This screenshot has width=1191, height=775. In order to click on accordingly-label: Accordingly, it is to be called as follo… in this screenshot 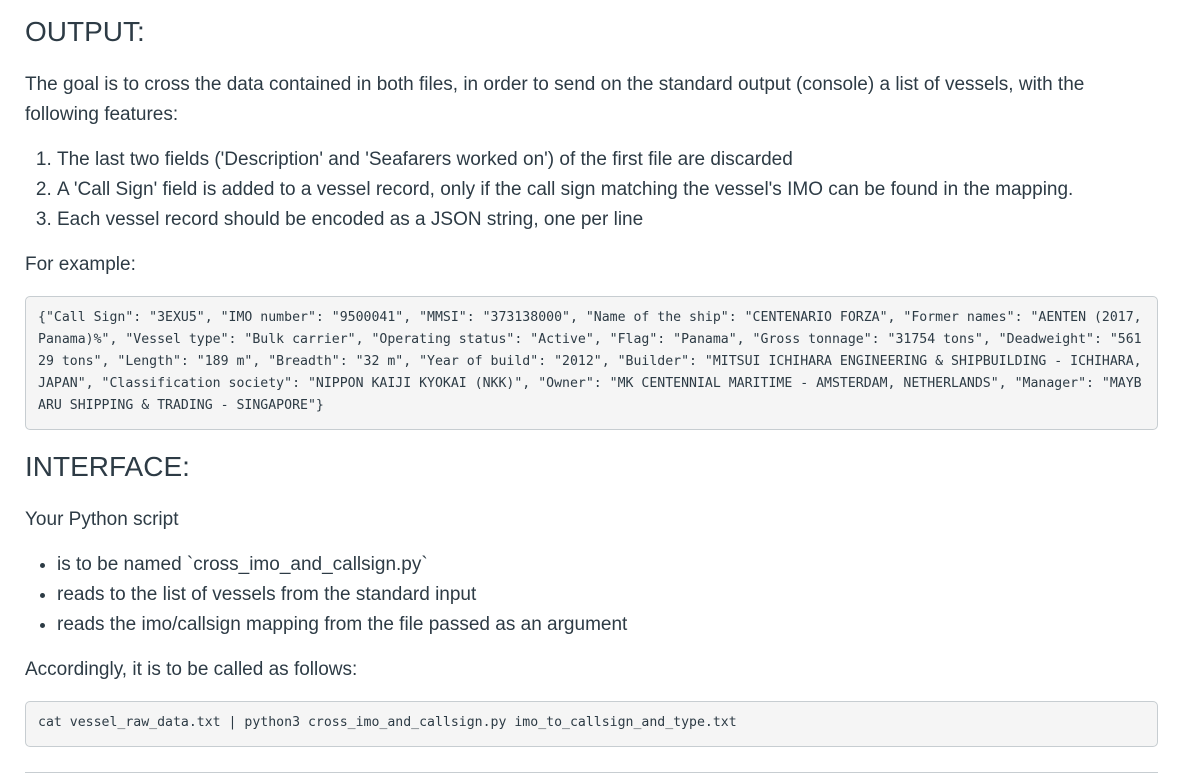, I will do `click(191, 669)`.